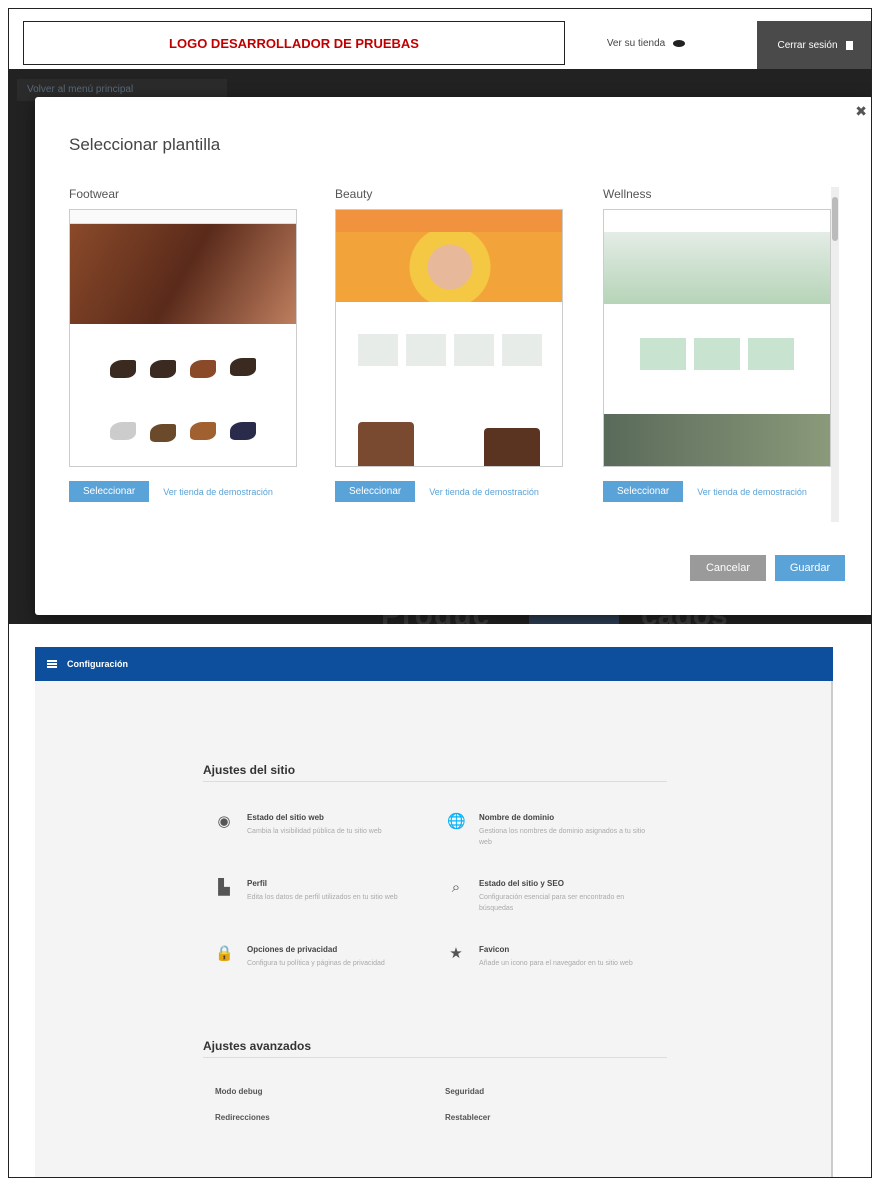 This screenshot has height=1185, width=880. Describe the element at coordinates (434, 664) in the screenshot. I see `config-header: Configuración` at that location.